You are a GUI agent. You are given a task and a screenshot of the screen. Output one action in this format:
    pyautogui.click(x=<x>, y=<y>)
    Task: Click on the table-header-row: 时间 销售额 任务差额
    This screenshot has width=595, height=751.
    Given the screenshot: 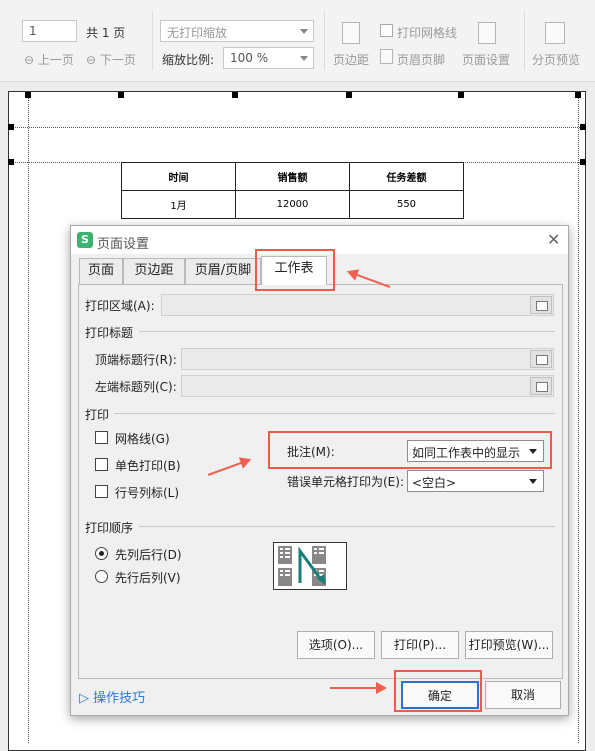 What is the action you would take?
    pyautogui.click(x=292, y=176)
    